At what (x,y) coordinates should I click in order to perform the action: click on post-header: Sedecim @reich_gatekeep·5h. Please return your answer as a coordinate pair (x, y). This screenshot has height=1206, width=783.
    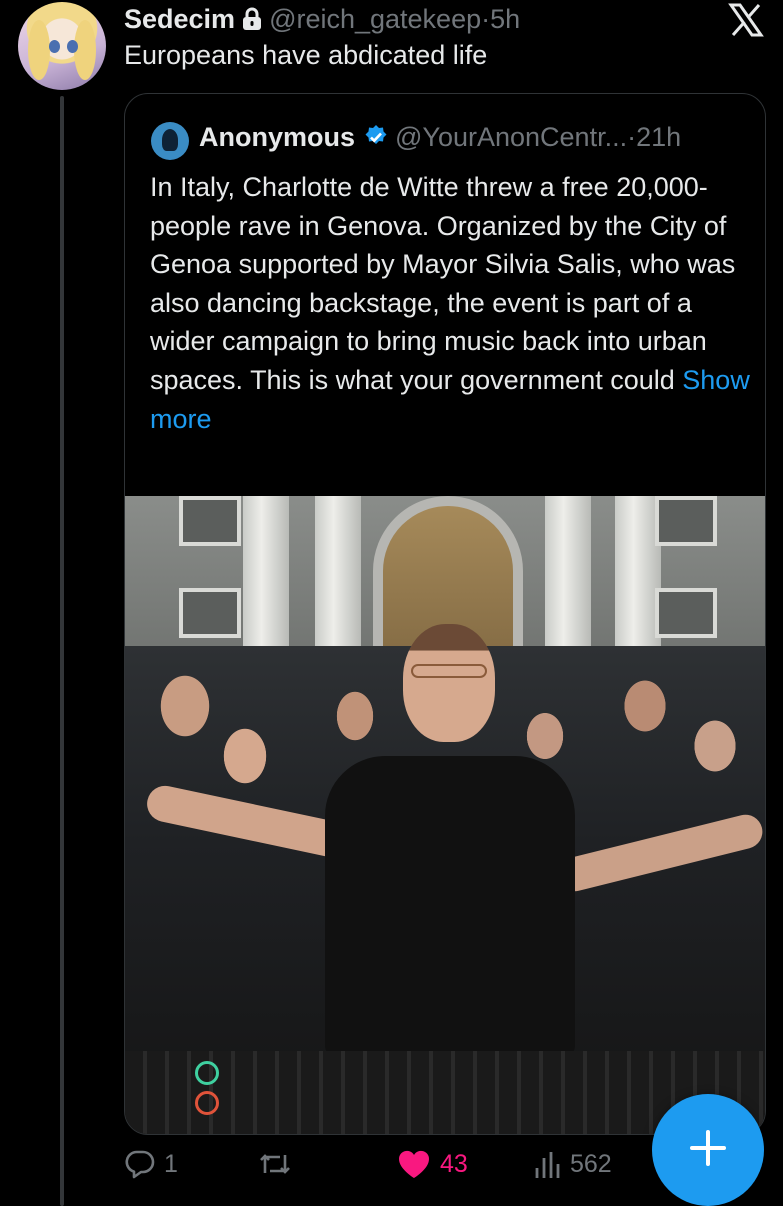
    Looking at the image, I should click on (322, 21).